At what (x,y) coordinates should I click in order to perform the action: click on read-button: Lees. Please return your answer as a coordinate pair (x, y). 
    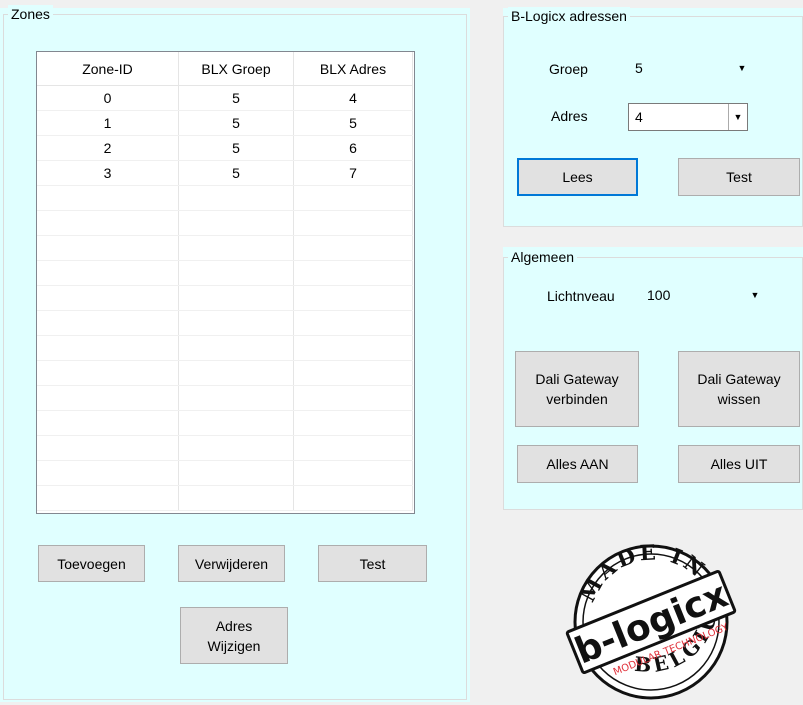
    Looking at the image, I should click on (577, 177).